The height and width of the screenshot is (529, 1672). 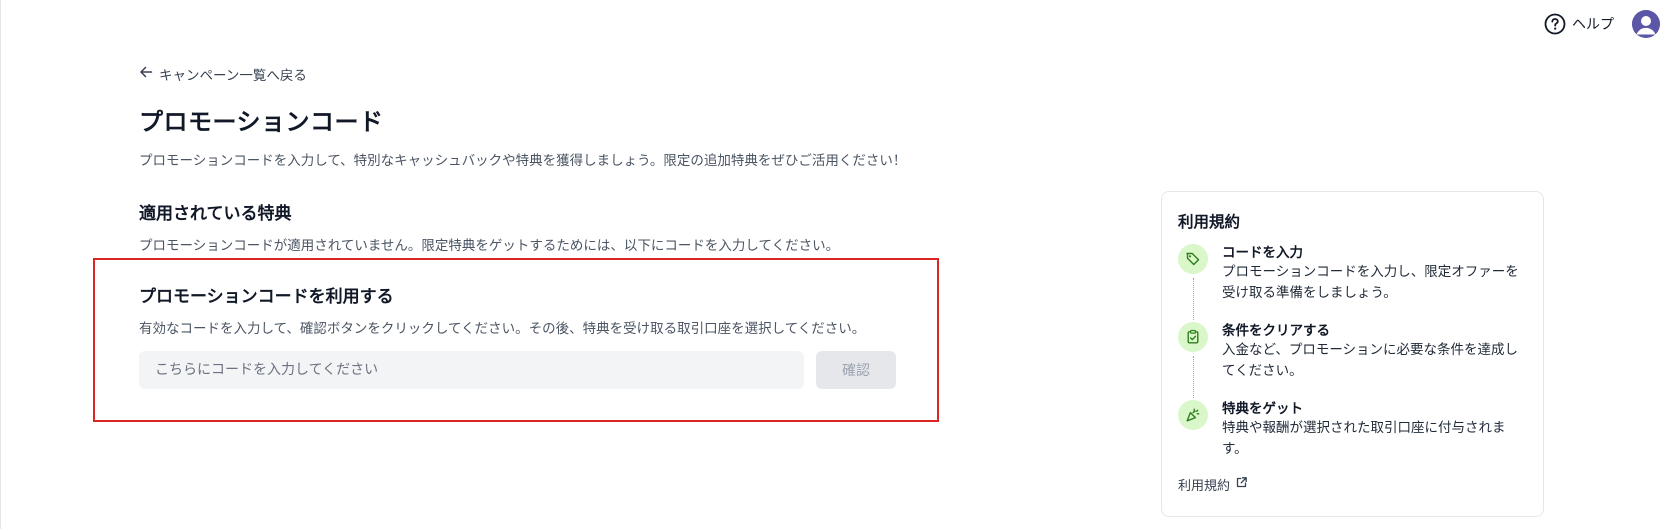 What do you see at coordinates (856, 370) in the screenshot?
I see `confirm-button: 確認` at bounding box center [856, 370].